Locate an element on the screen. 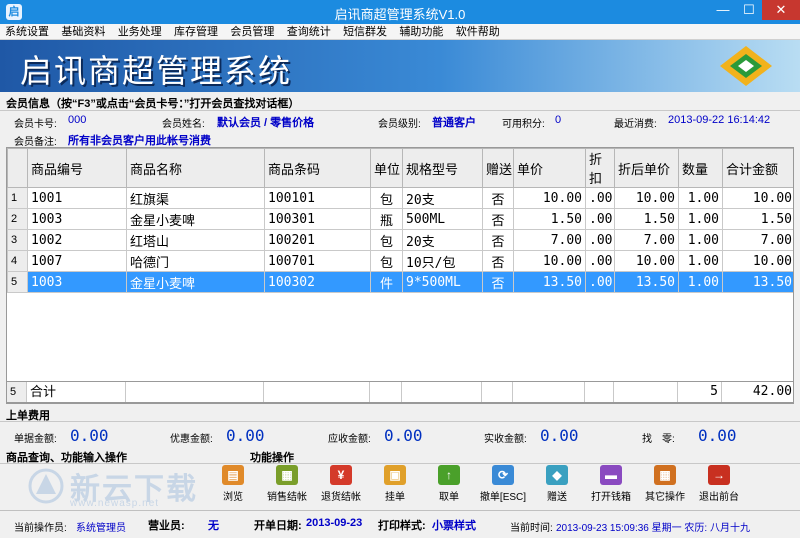  cell-unit: 瓶 is located at coordinates (386, 219).